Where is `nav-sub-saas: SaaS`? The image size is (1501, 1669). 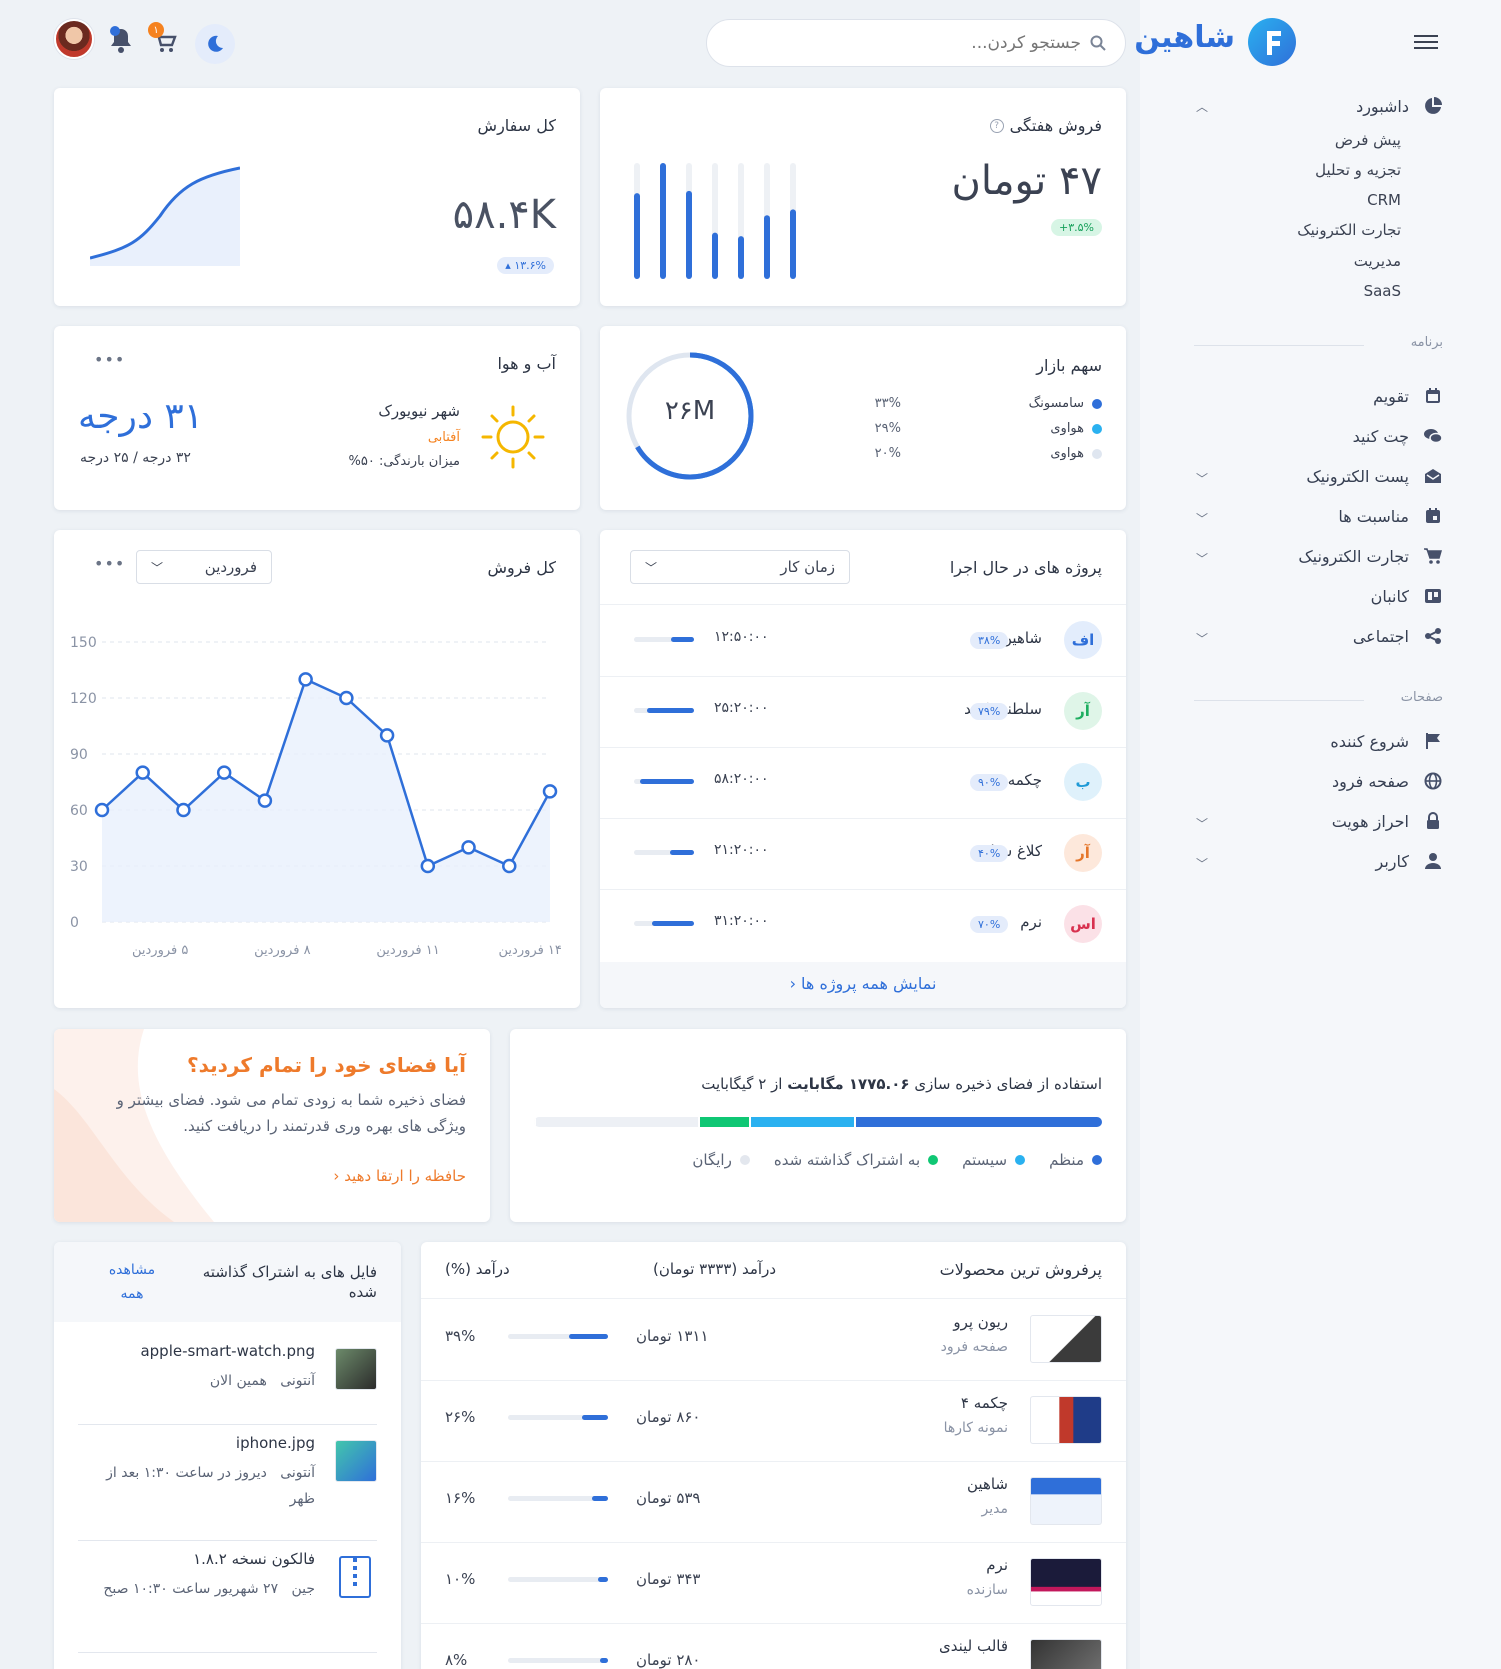
nav-sub-saas: SaaS is located at coordinates (1382, 291).